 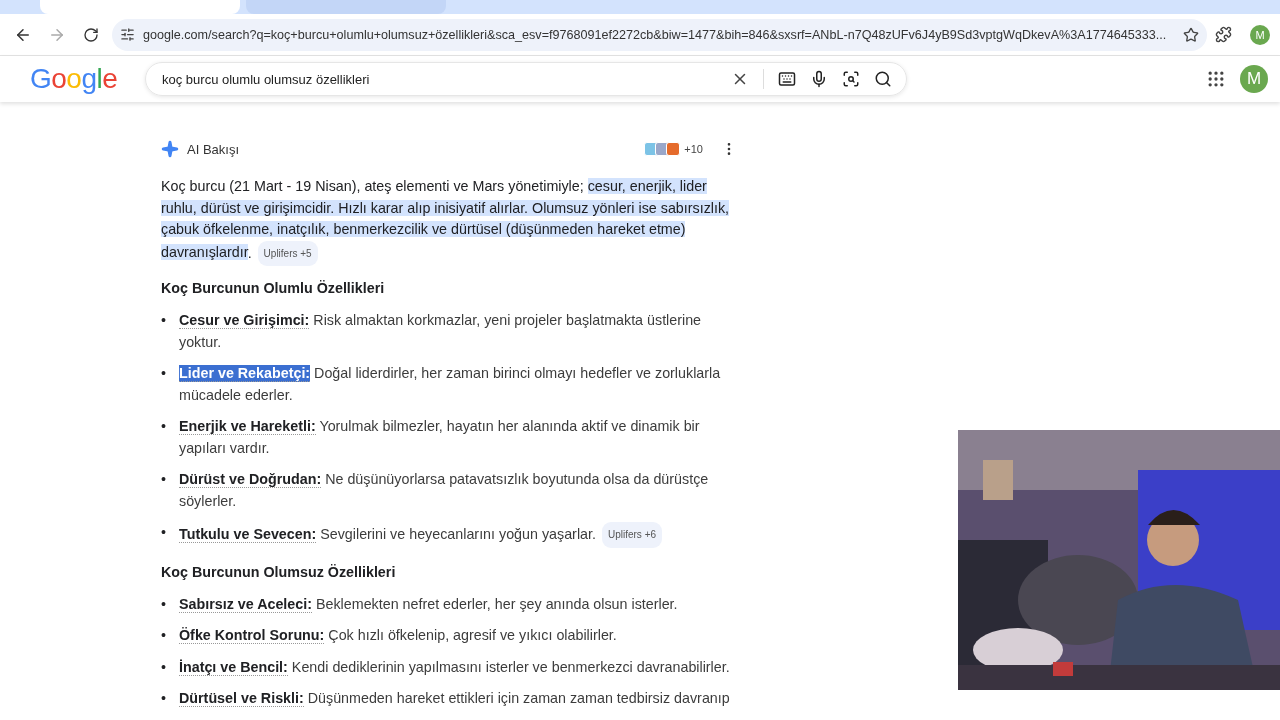 I want to click on extensions-icon, so click(x=1223, y=34).